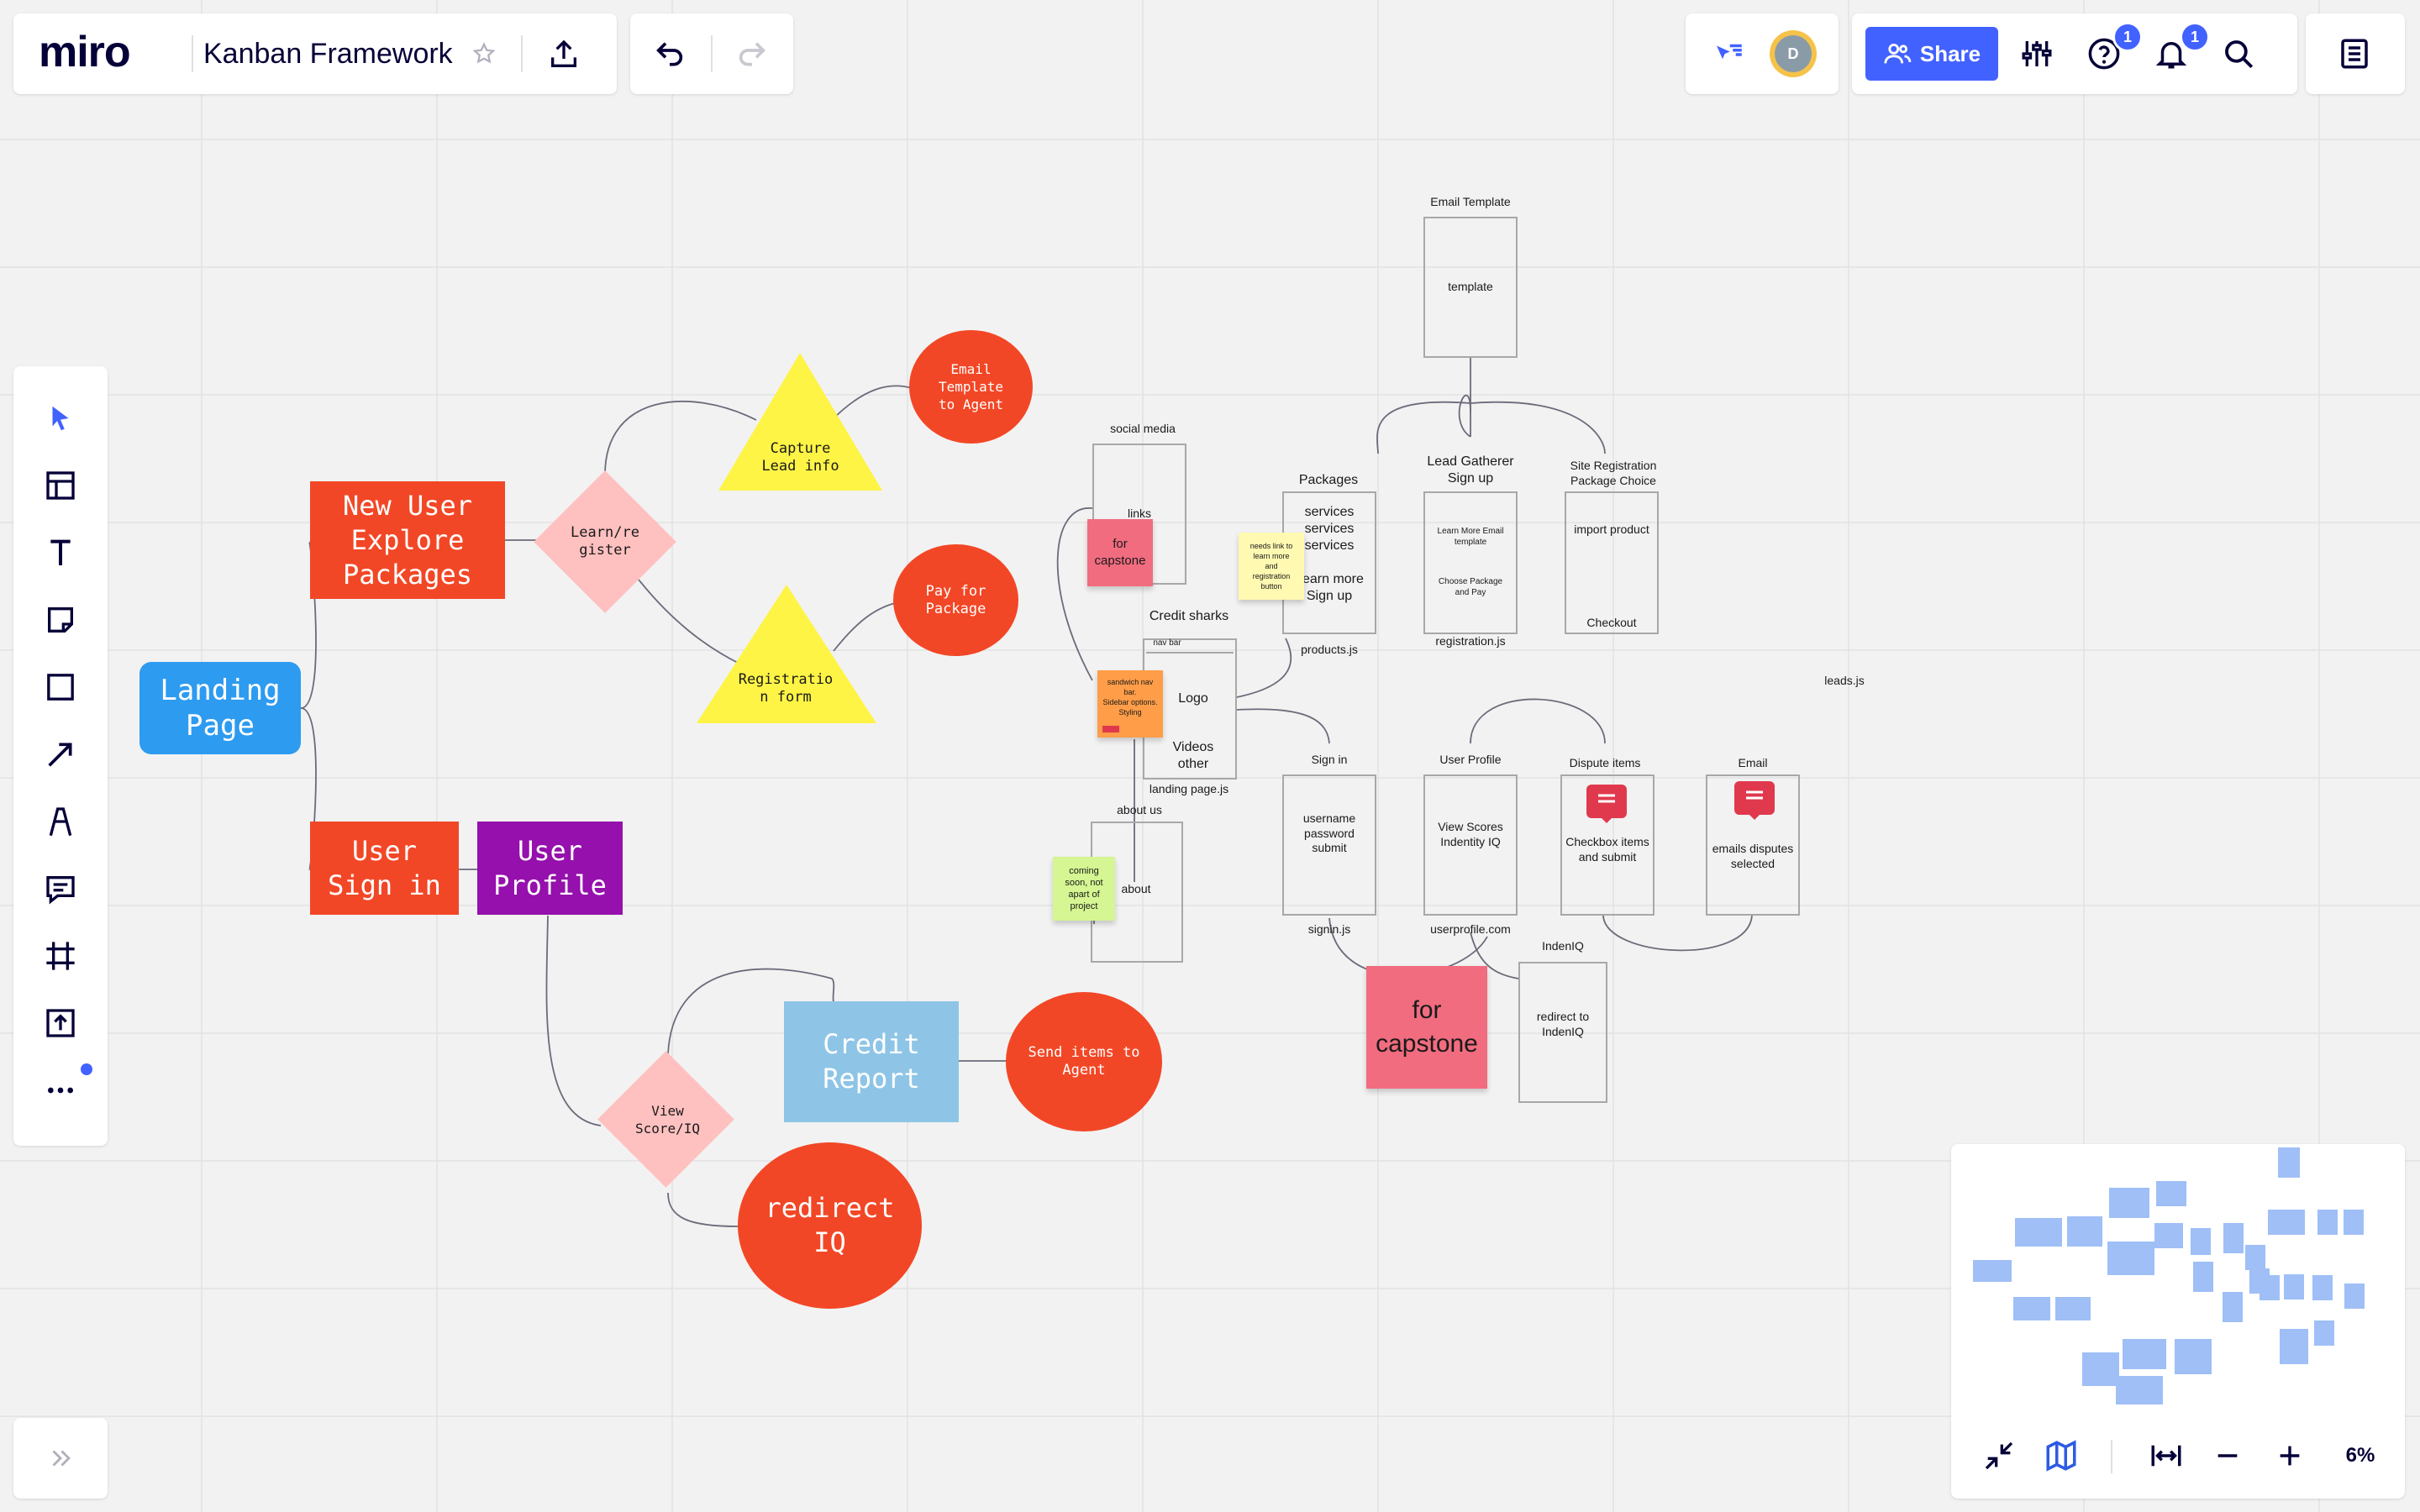 The width and height of the screenshot is (2420, 1512). Describe the element at coordinates (1167, 643) in the screenshot. I see `nav-bar-label: nav bar` at that location.